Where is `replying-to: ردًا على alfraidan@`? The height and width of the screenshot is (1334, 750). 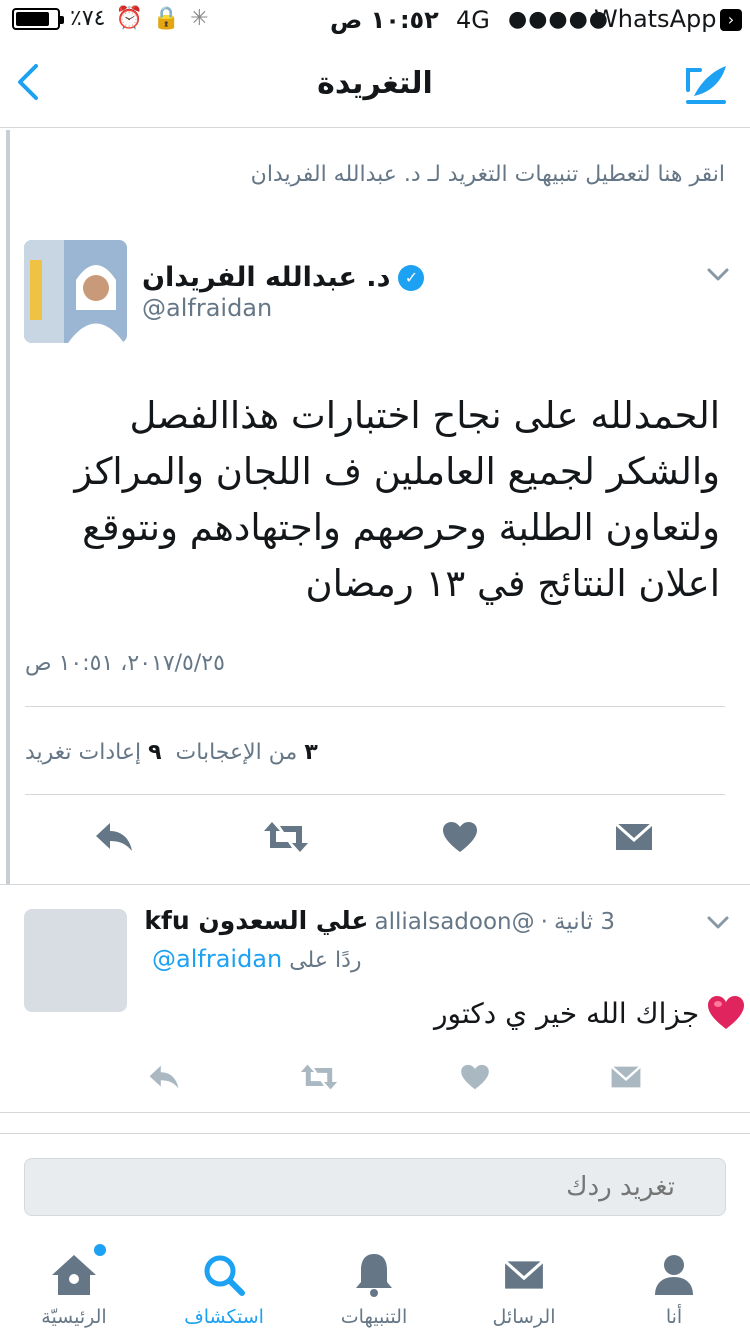
replying-to: ردًا على alfraidan@ is located at coordinates (257, 959).